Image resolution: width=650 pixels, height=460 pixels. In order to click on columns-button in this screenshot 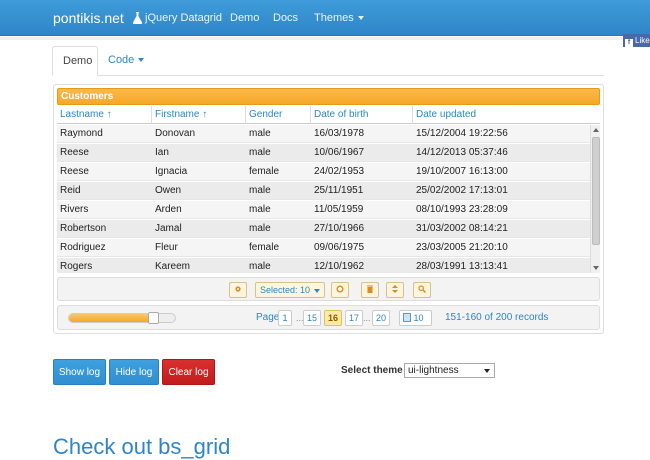, I will do `click(238, 290)`.